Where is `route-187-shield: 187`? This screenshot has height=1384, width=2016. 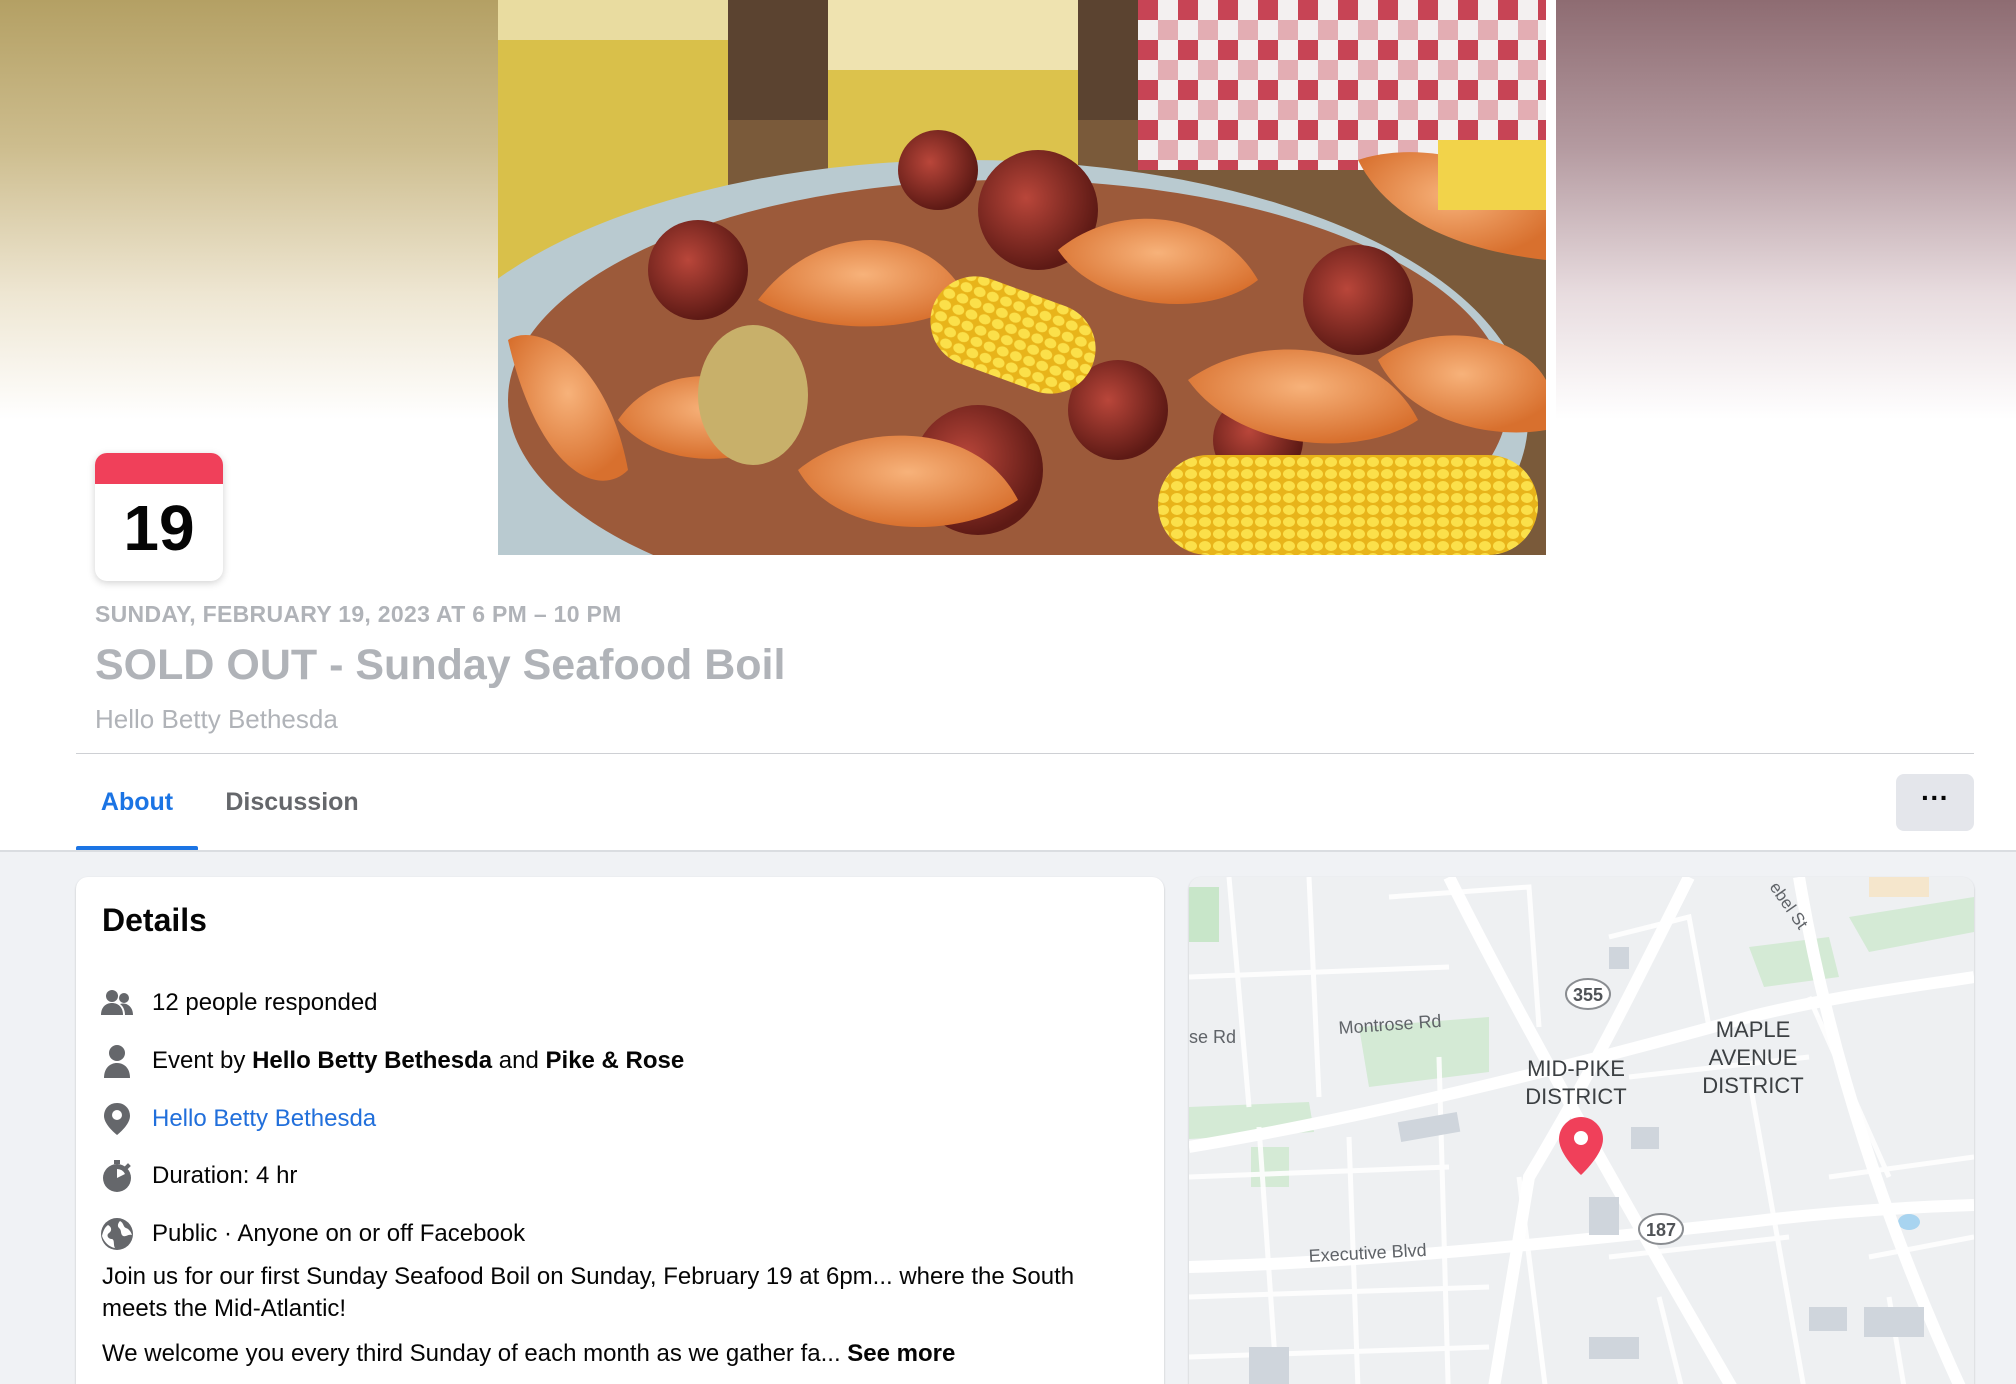
route-187-shield: 187 is located at coordinates (1661, 1229).